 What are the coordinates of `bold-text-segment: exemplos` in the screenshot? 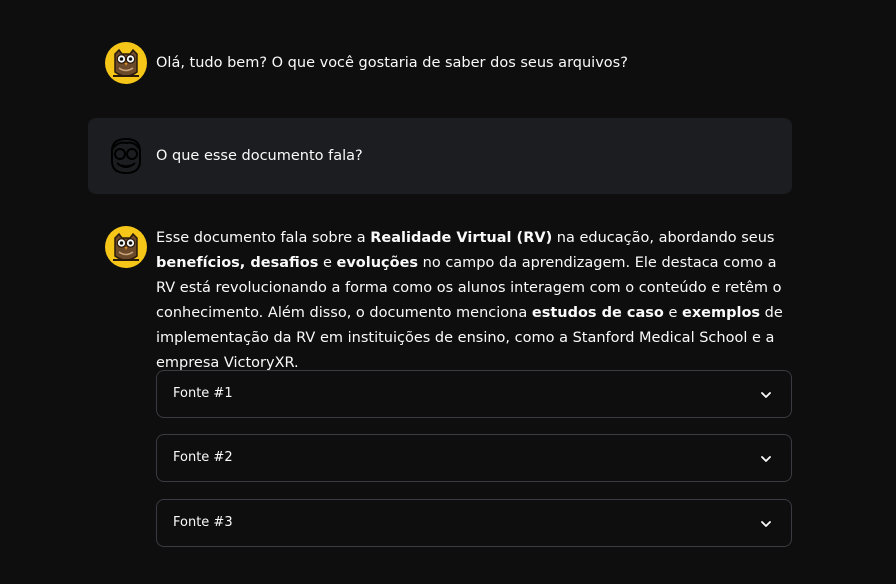 It's located at (721, 313).